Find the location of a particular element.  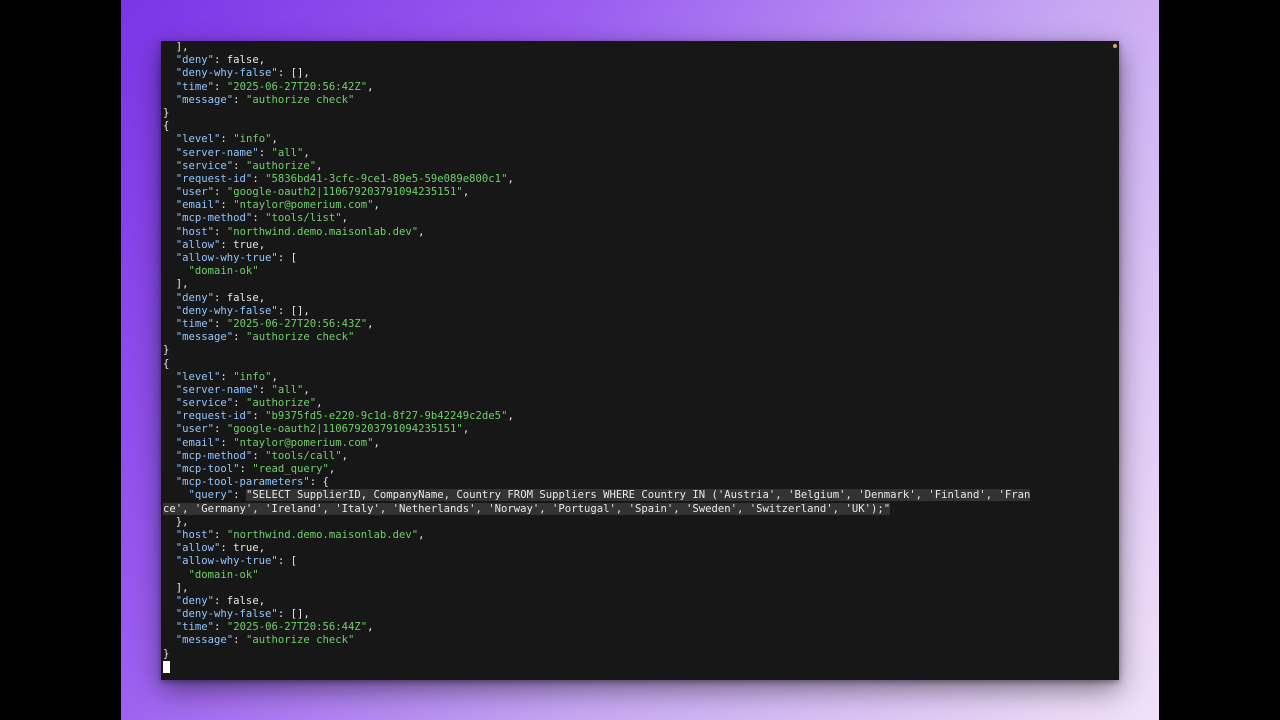

json-string: "tools/list" is located at coordinates (303, 218).